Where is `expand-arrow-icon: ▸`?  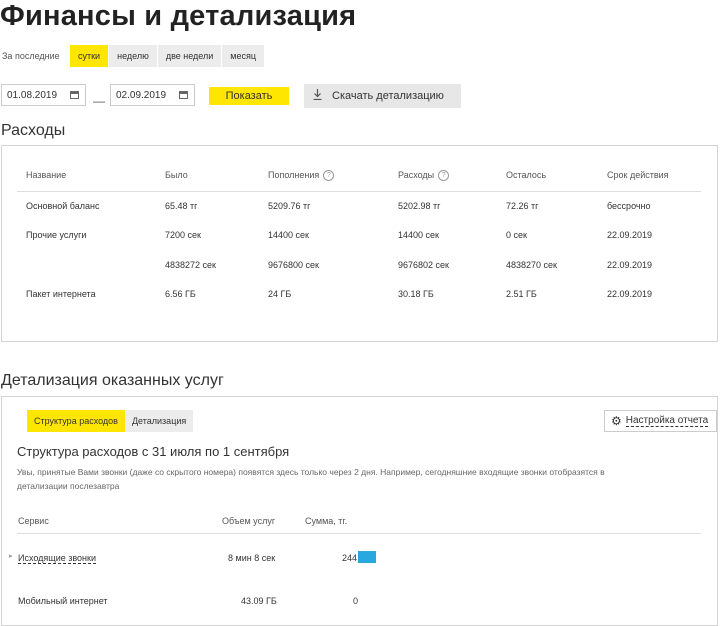
expand-arrow-icon: ▸ is located at coordinates (11, 556).